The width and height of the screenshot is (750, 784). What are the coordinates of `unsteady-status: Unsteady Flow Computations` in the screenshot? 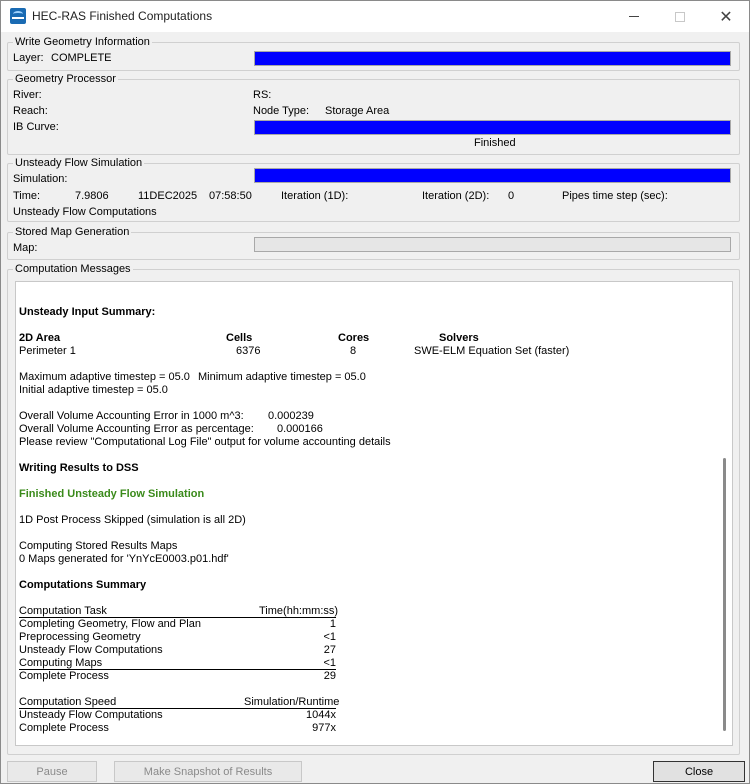 It's located at (85, 212).